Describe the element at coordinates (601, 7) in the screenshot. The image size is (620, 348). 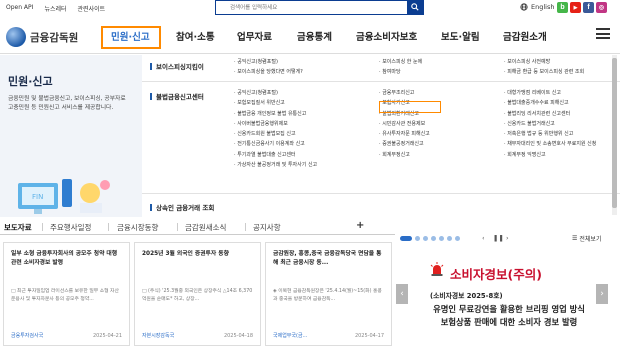
I see `instagram-icon: ◎` at that location.